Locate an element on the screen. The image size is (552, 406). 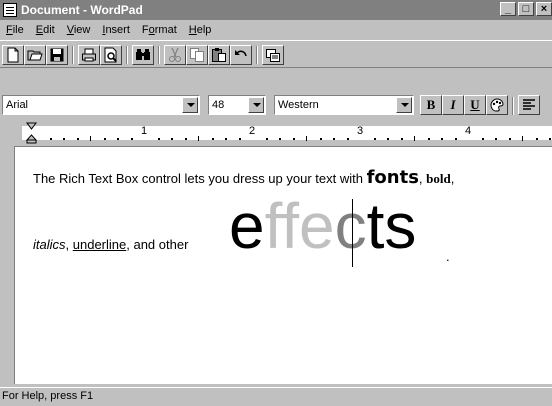
open-button is located at coordinates (35, 55).